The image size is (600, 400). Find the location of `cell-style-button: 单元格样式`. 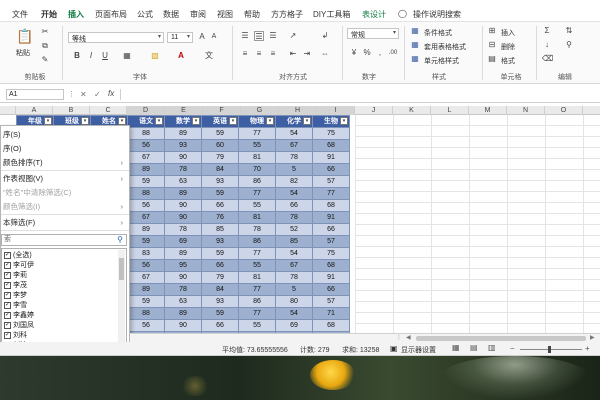

cell-style-button: 单元格样式 is located at coordinates (441, 61).